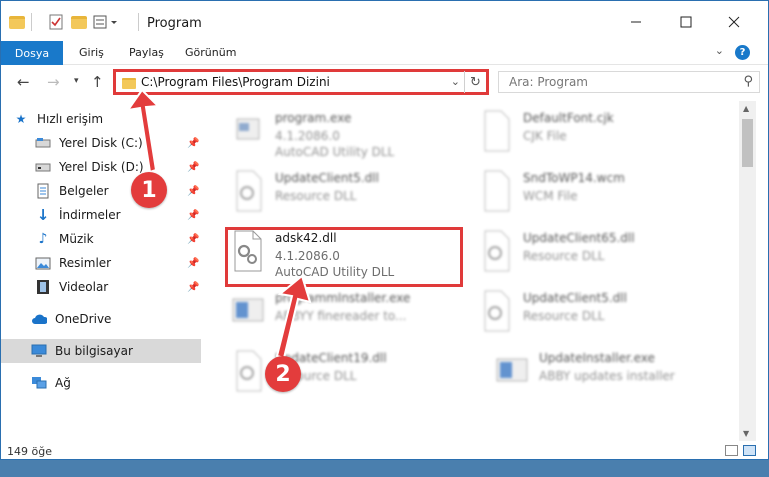 The image size is (769, 477). I want to click on ribbon-expand-icon: ⌄, so click(719, 50).